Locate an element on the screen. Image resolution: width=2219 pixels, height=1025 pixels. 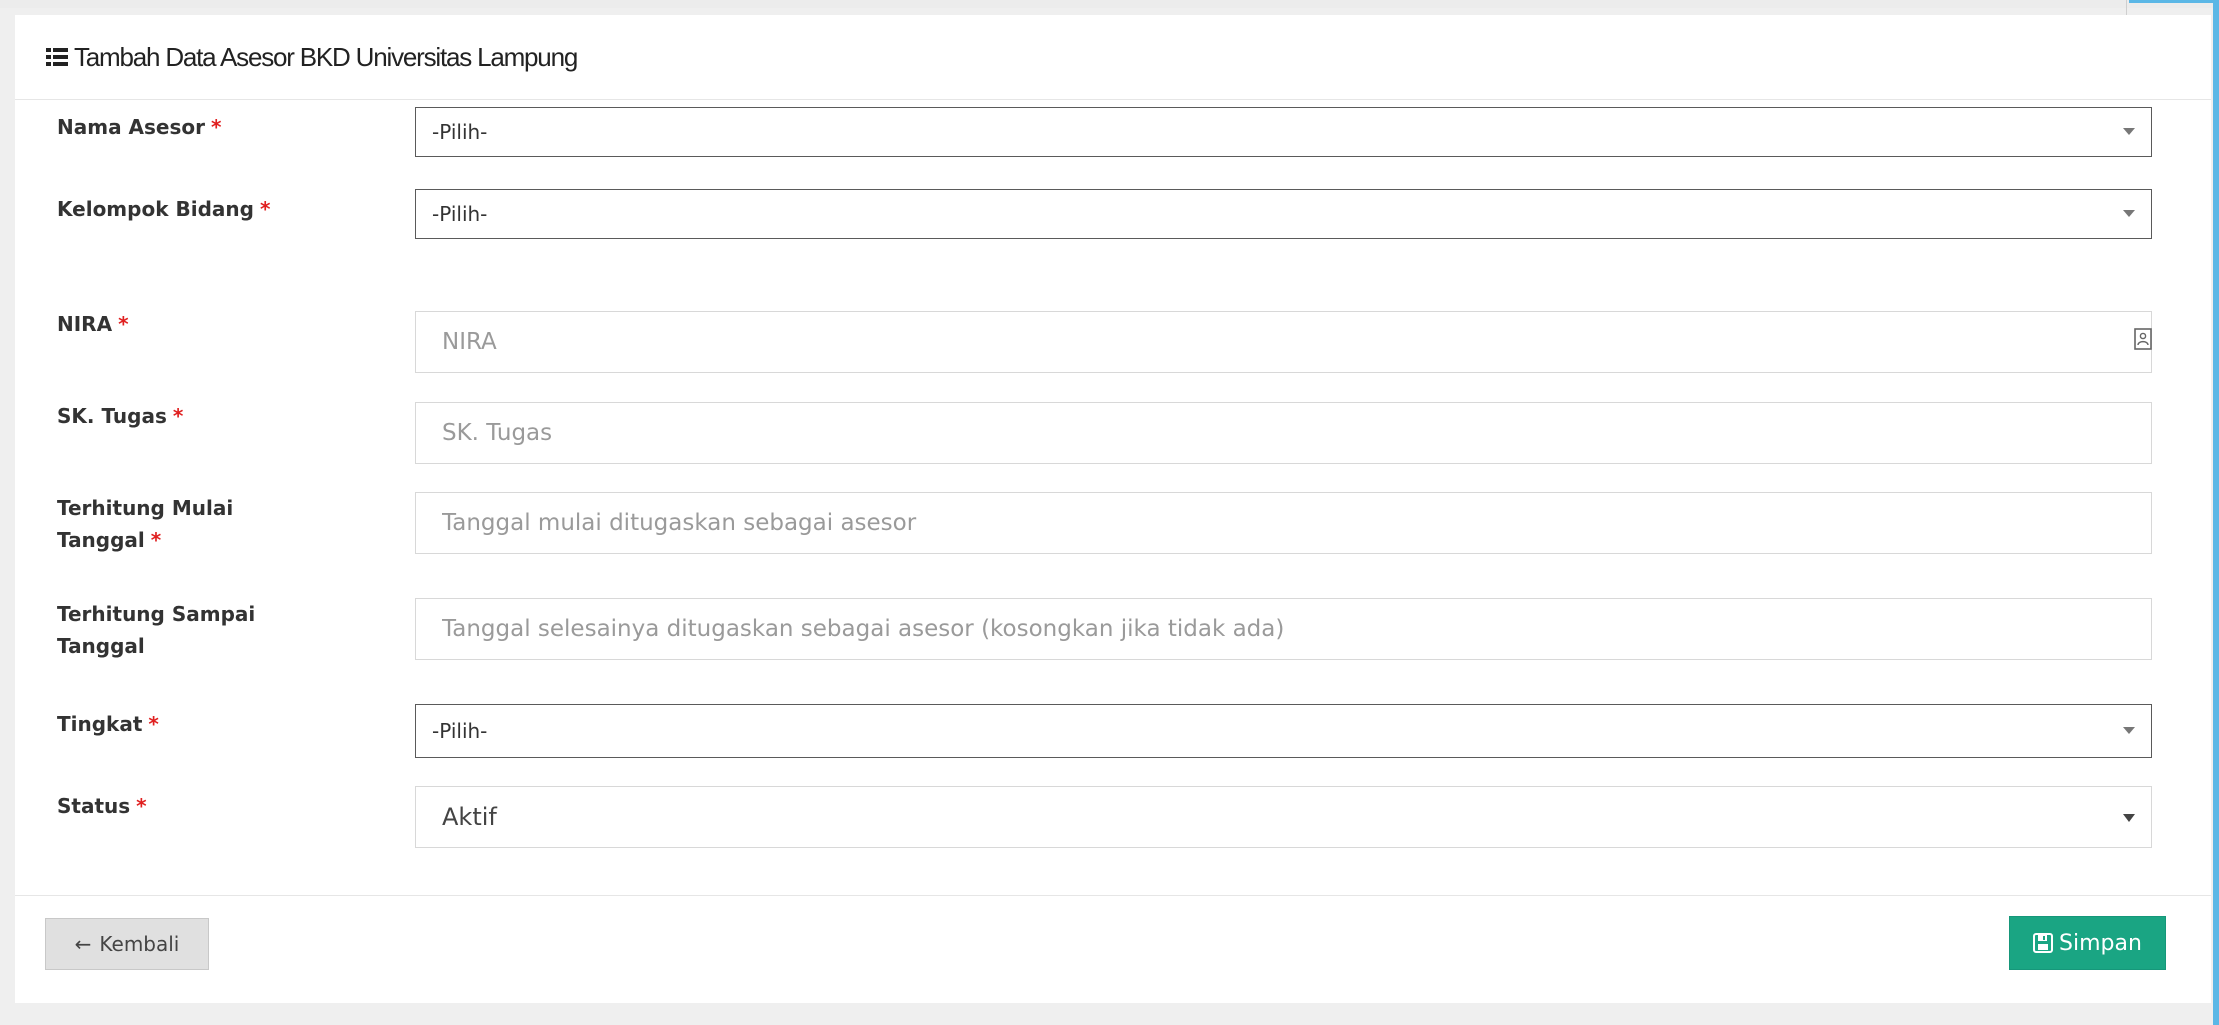
sk-tugas-input is located at coordinates (1283, 433).